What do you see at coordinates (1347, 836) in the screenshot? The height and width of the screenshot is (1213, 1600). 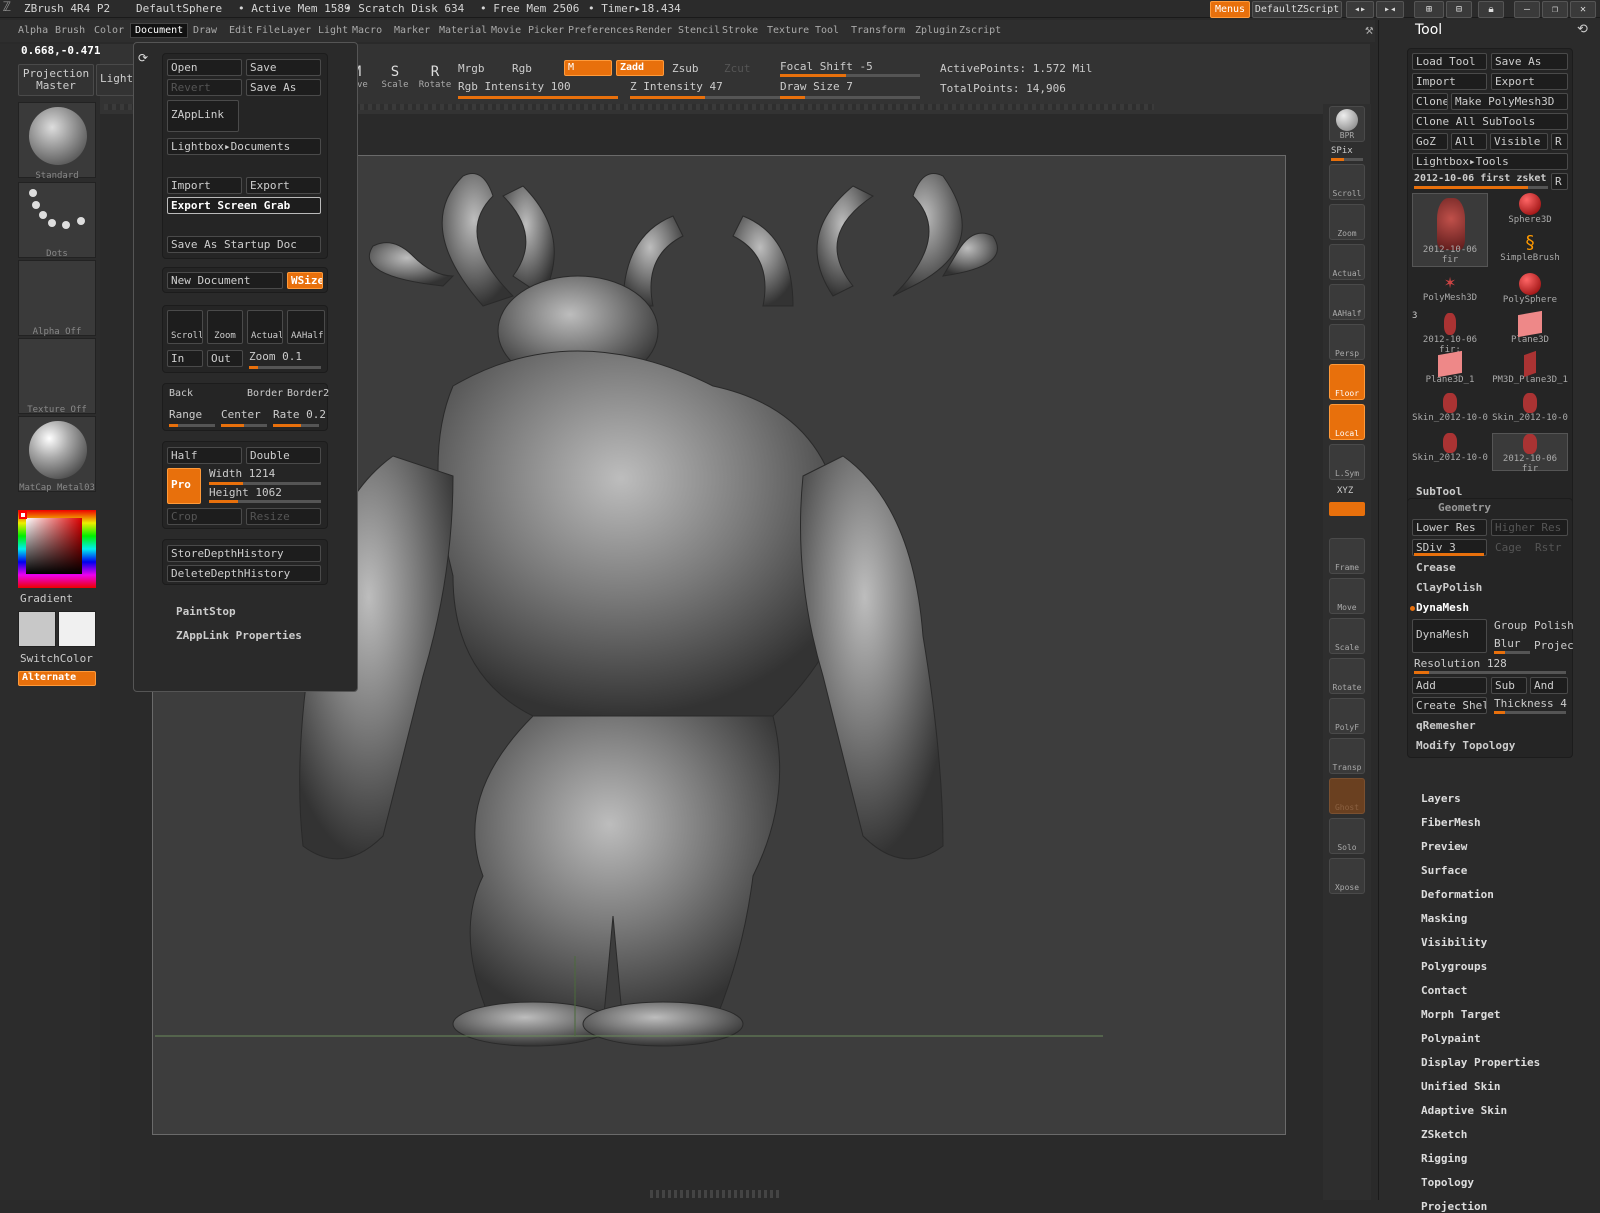 I see `solo-button: Solo` at bounding box center [1347, 836].